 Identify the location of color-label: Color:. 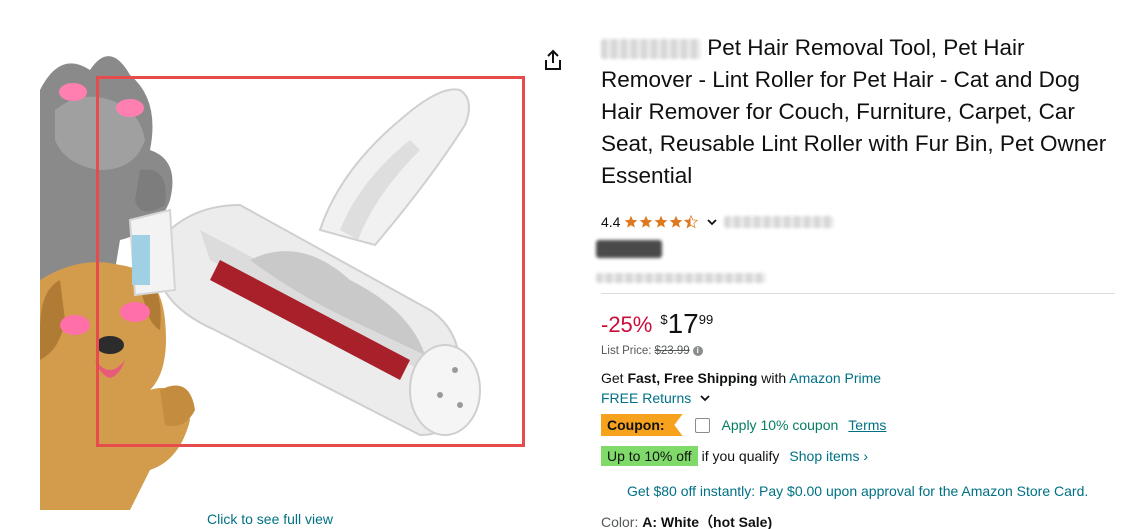
(620, 521).